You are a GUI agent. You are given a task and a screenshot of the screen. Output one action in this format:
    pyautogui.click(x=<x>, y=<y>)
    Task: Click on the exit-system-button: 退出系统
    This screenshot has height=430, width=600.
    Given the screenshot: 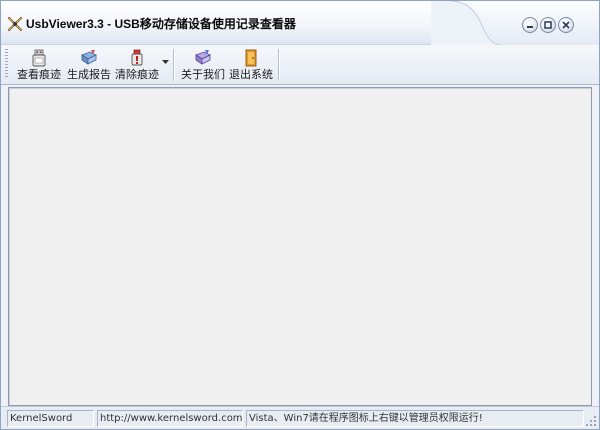 What is the action you would take?
    pyautogui.click(x=251, y=65)
    